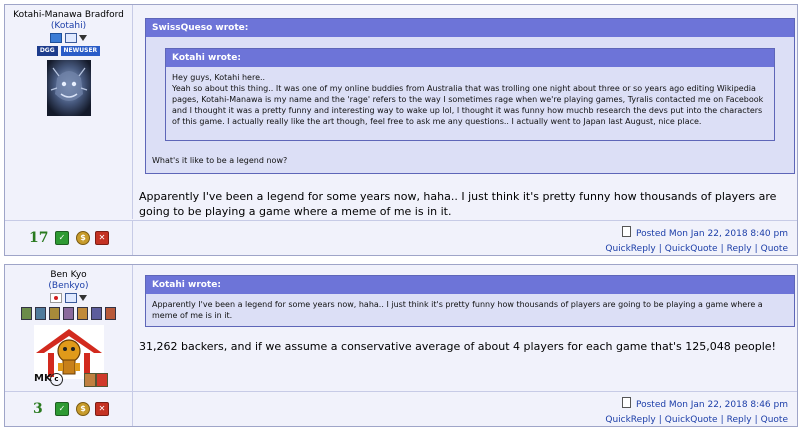  What do you see at coordinates (711, 405) in the screenshot?
I see `post-timestamp: Posted Mon Jan 22, 2018 8:46 pm` at bounding box center [711, 405].